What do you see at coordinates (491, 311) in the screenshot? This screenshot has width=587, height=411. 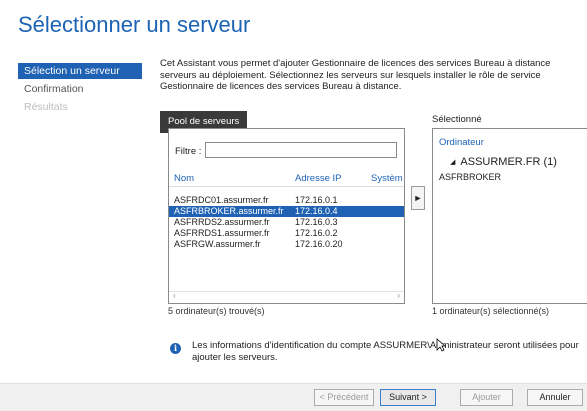 I see `selected-count: 1 ordinateur(s) sélectionné(s)` at bounding box center [491, 311].